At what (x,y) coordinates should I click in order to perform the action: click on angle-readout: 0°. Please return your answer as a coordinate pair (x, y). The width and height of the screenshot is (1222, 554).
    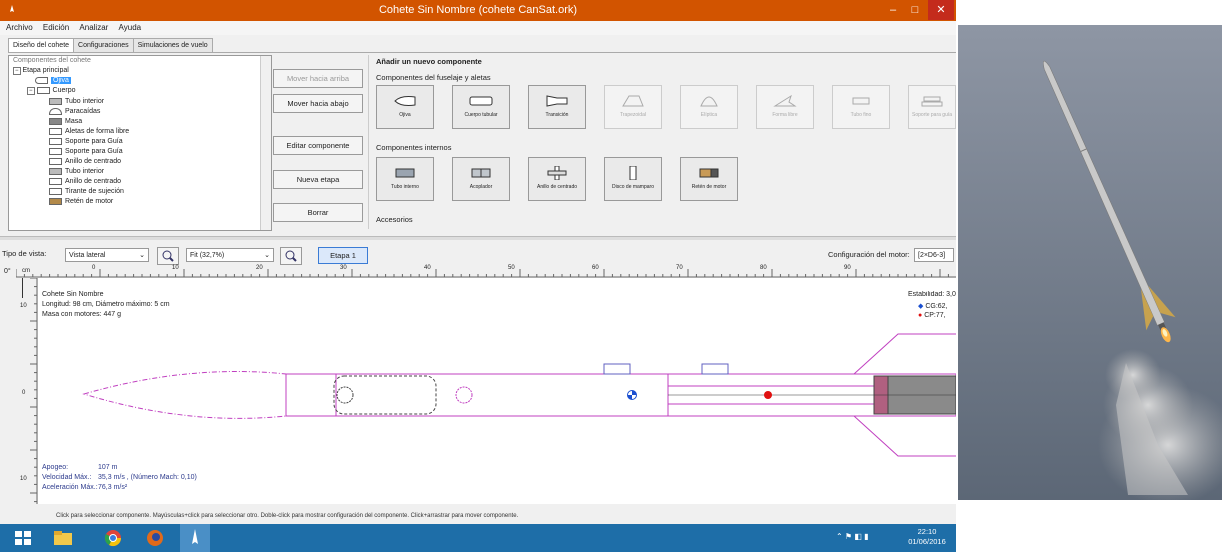
    Looking at the image, I should click on (7, 271).